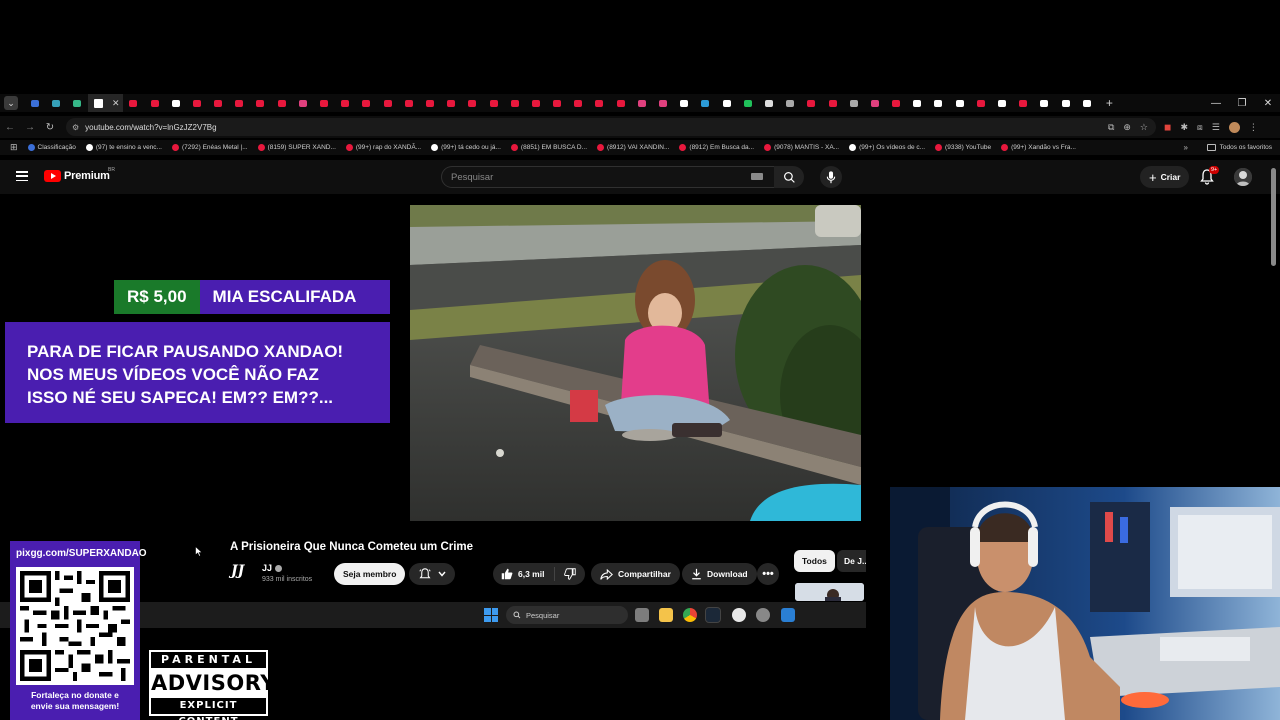  What do you see at coordinates (272, 568) in the screenshot?
I see `channel-name-link: JJ` at bounding box center [272, 568].